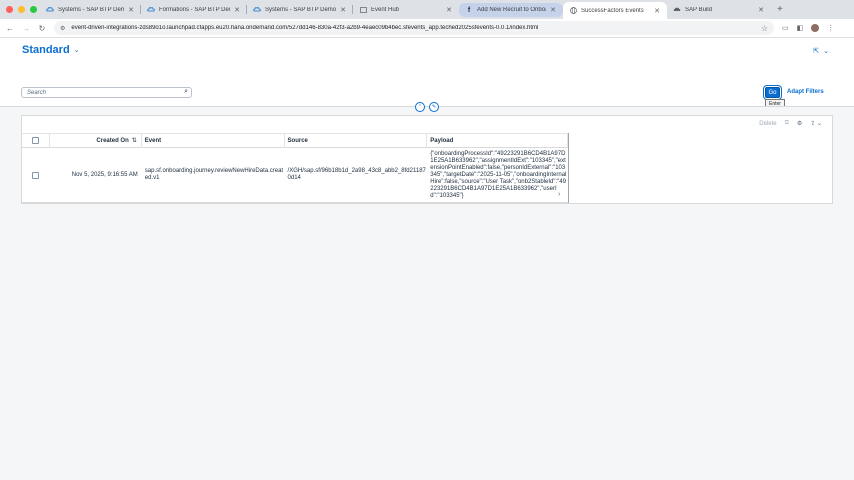  I want to click on export-icon: ⇪, so click(813, 124).